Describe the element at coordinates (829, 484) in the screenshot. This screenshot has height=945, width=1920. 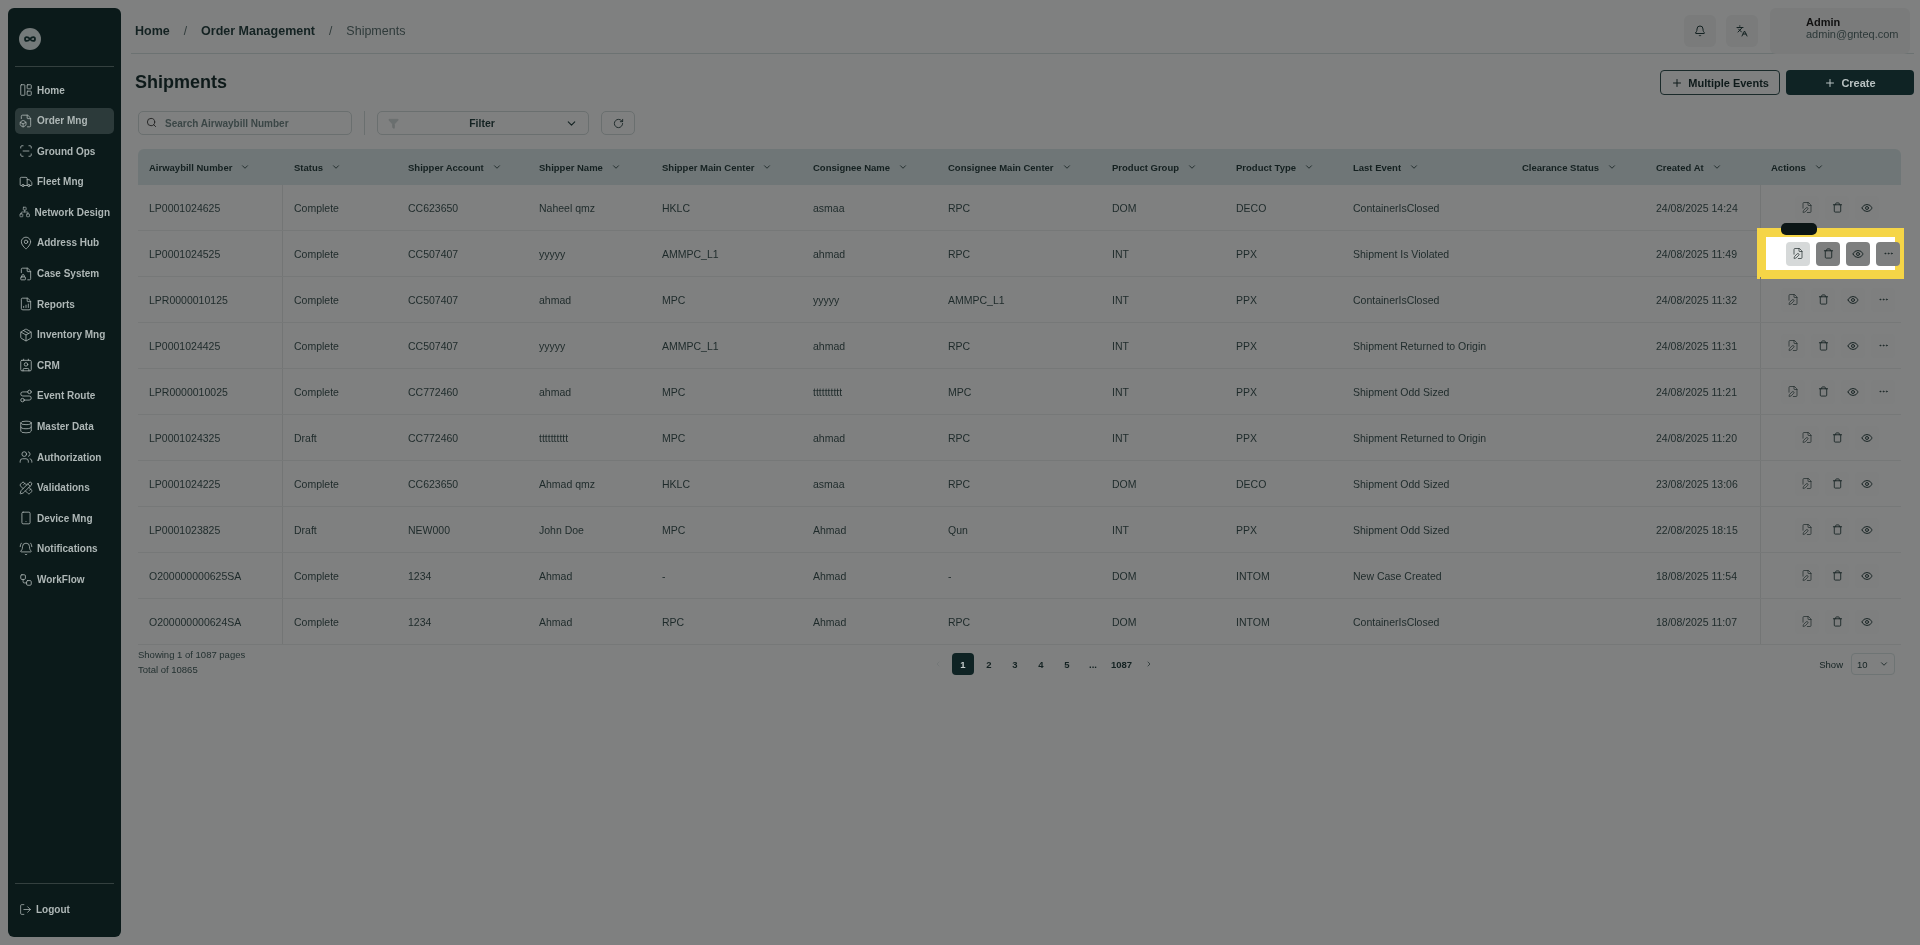
I see `table-cell-text: asmaa` at that location.